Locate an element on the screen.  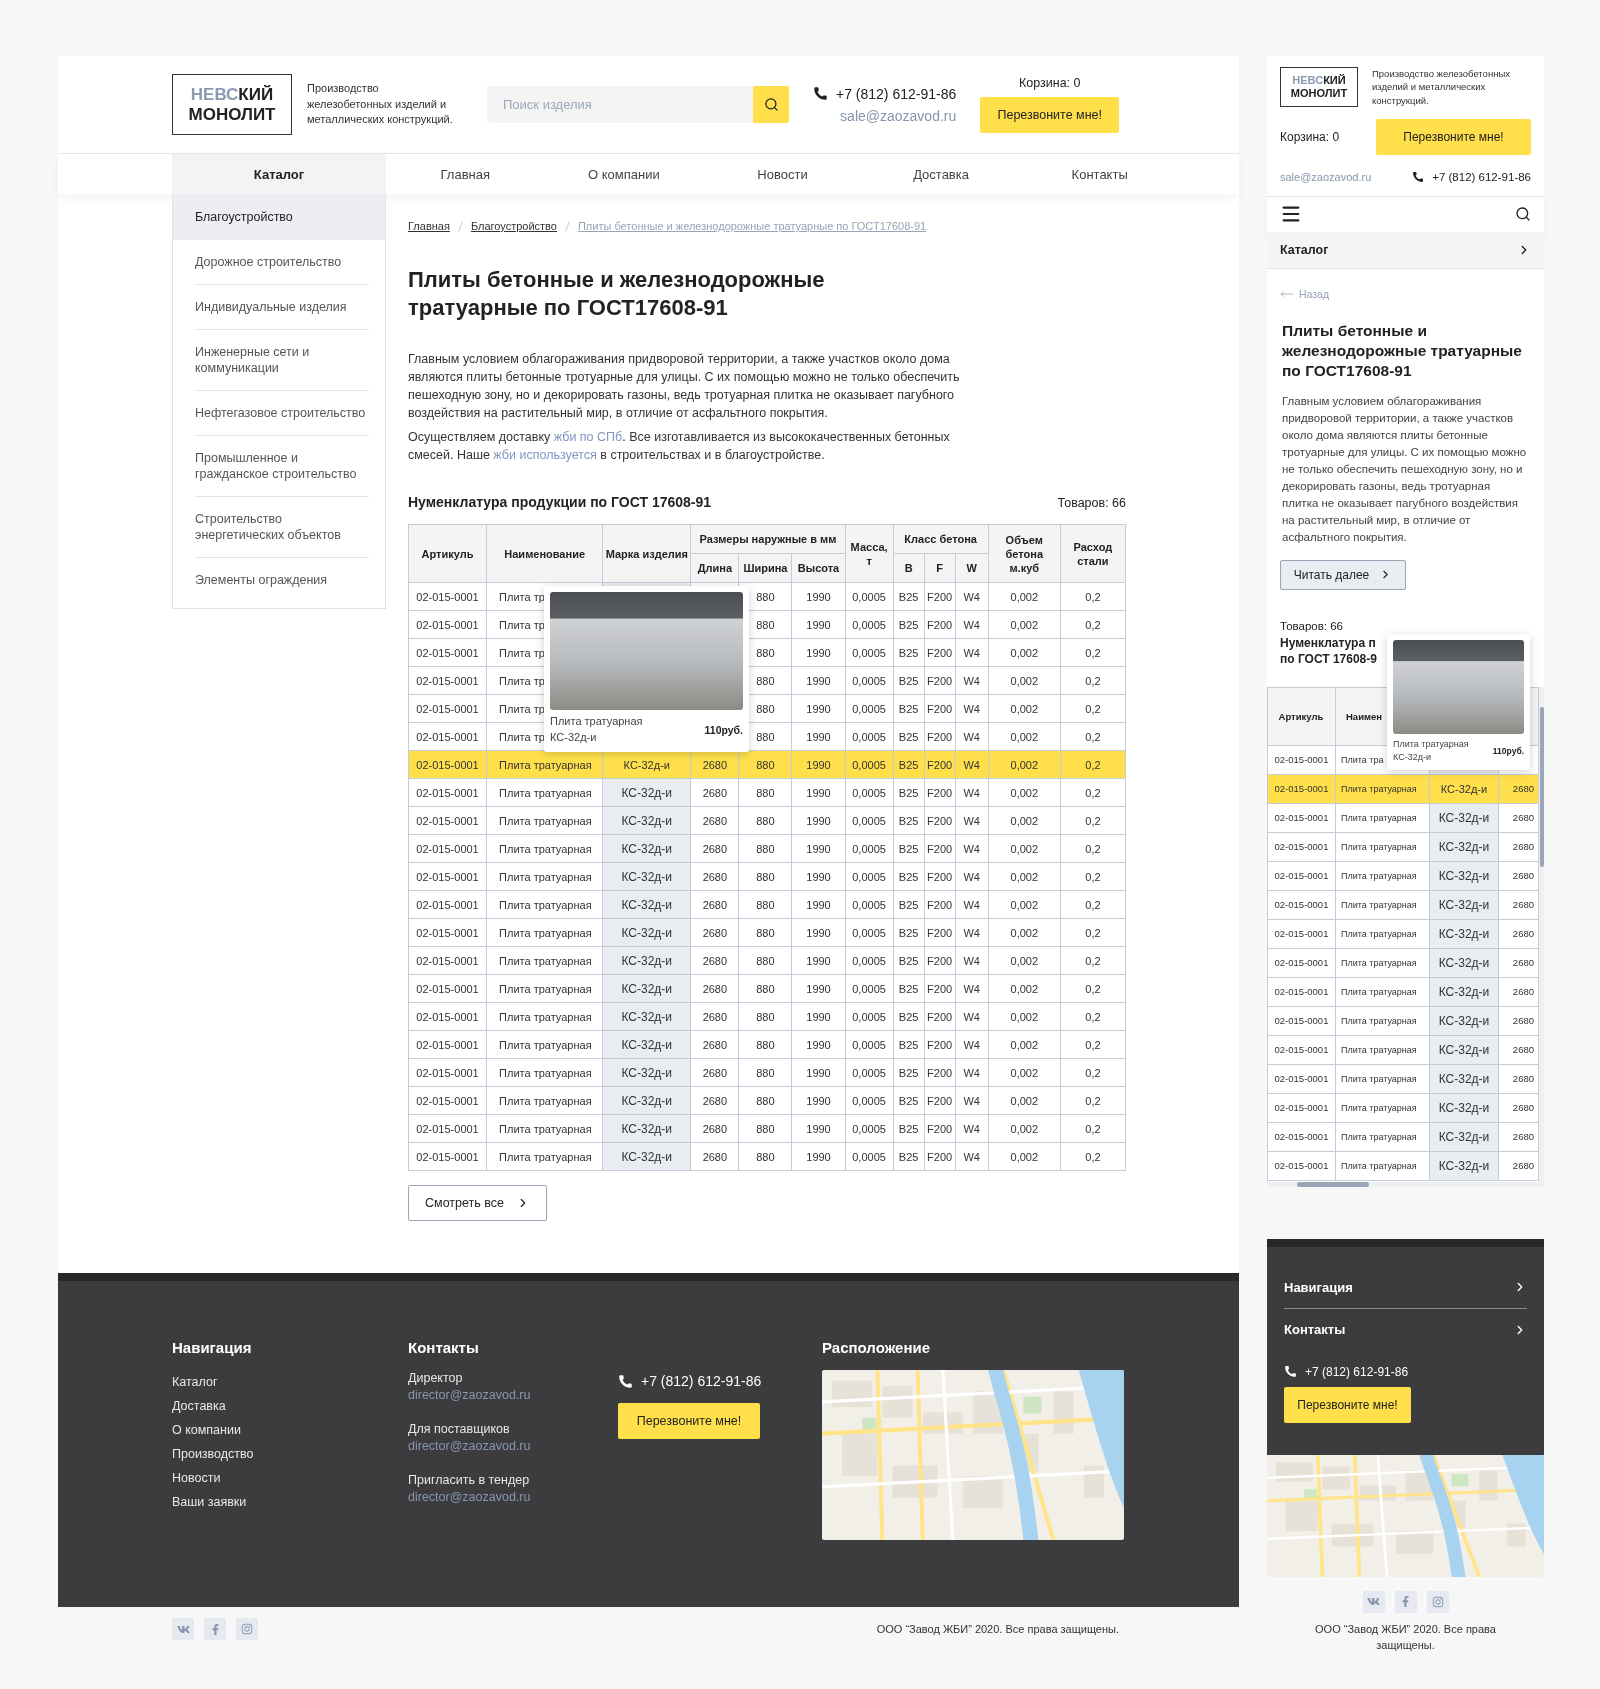
nav-tab: Каталог is located at coordinates (279, 174).